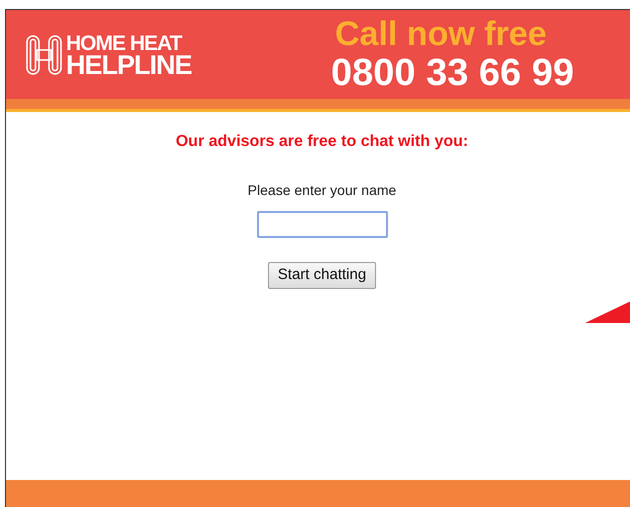 The height and width of the screenshot is (507, 630). Describe the element at coordinates (452, 73) in the screenshot. I see `phone-number: 0800 33 66 99` at that location.